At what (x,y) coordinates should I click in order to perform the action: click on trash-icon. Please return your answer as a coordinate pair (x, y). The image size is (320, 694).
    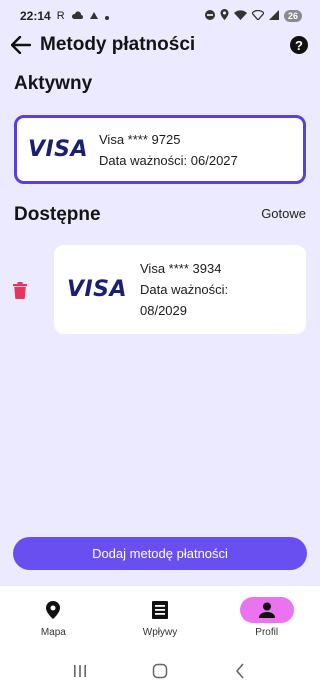
    Looking at the image, I should click on (20, 290).